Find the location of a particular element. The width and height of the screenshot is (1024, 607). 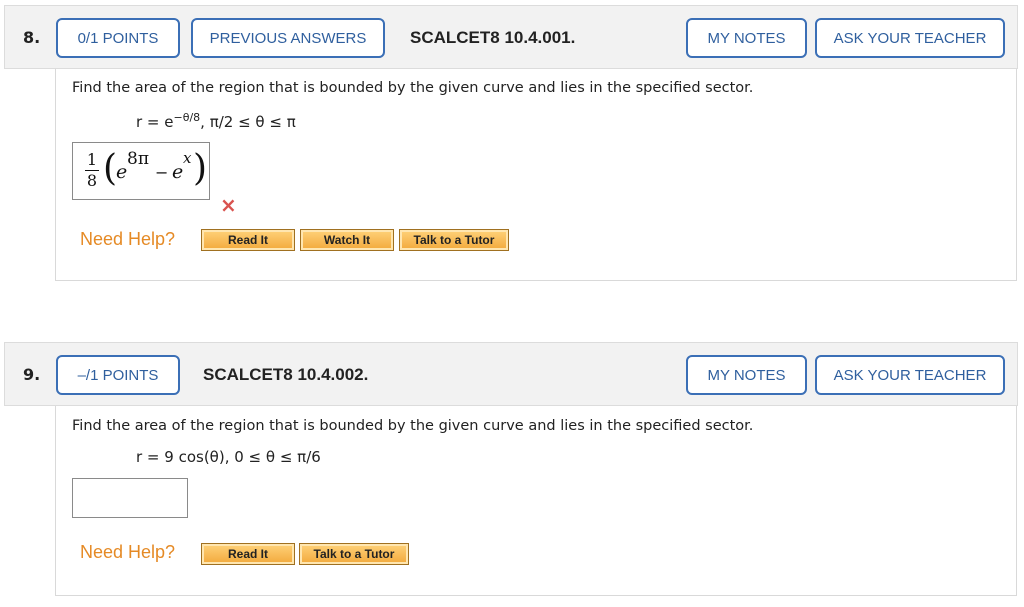

curve-formula: r = e−θ/8, π/2 ≤ θ ≤ π is located at coordinates (216, 121).